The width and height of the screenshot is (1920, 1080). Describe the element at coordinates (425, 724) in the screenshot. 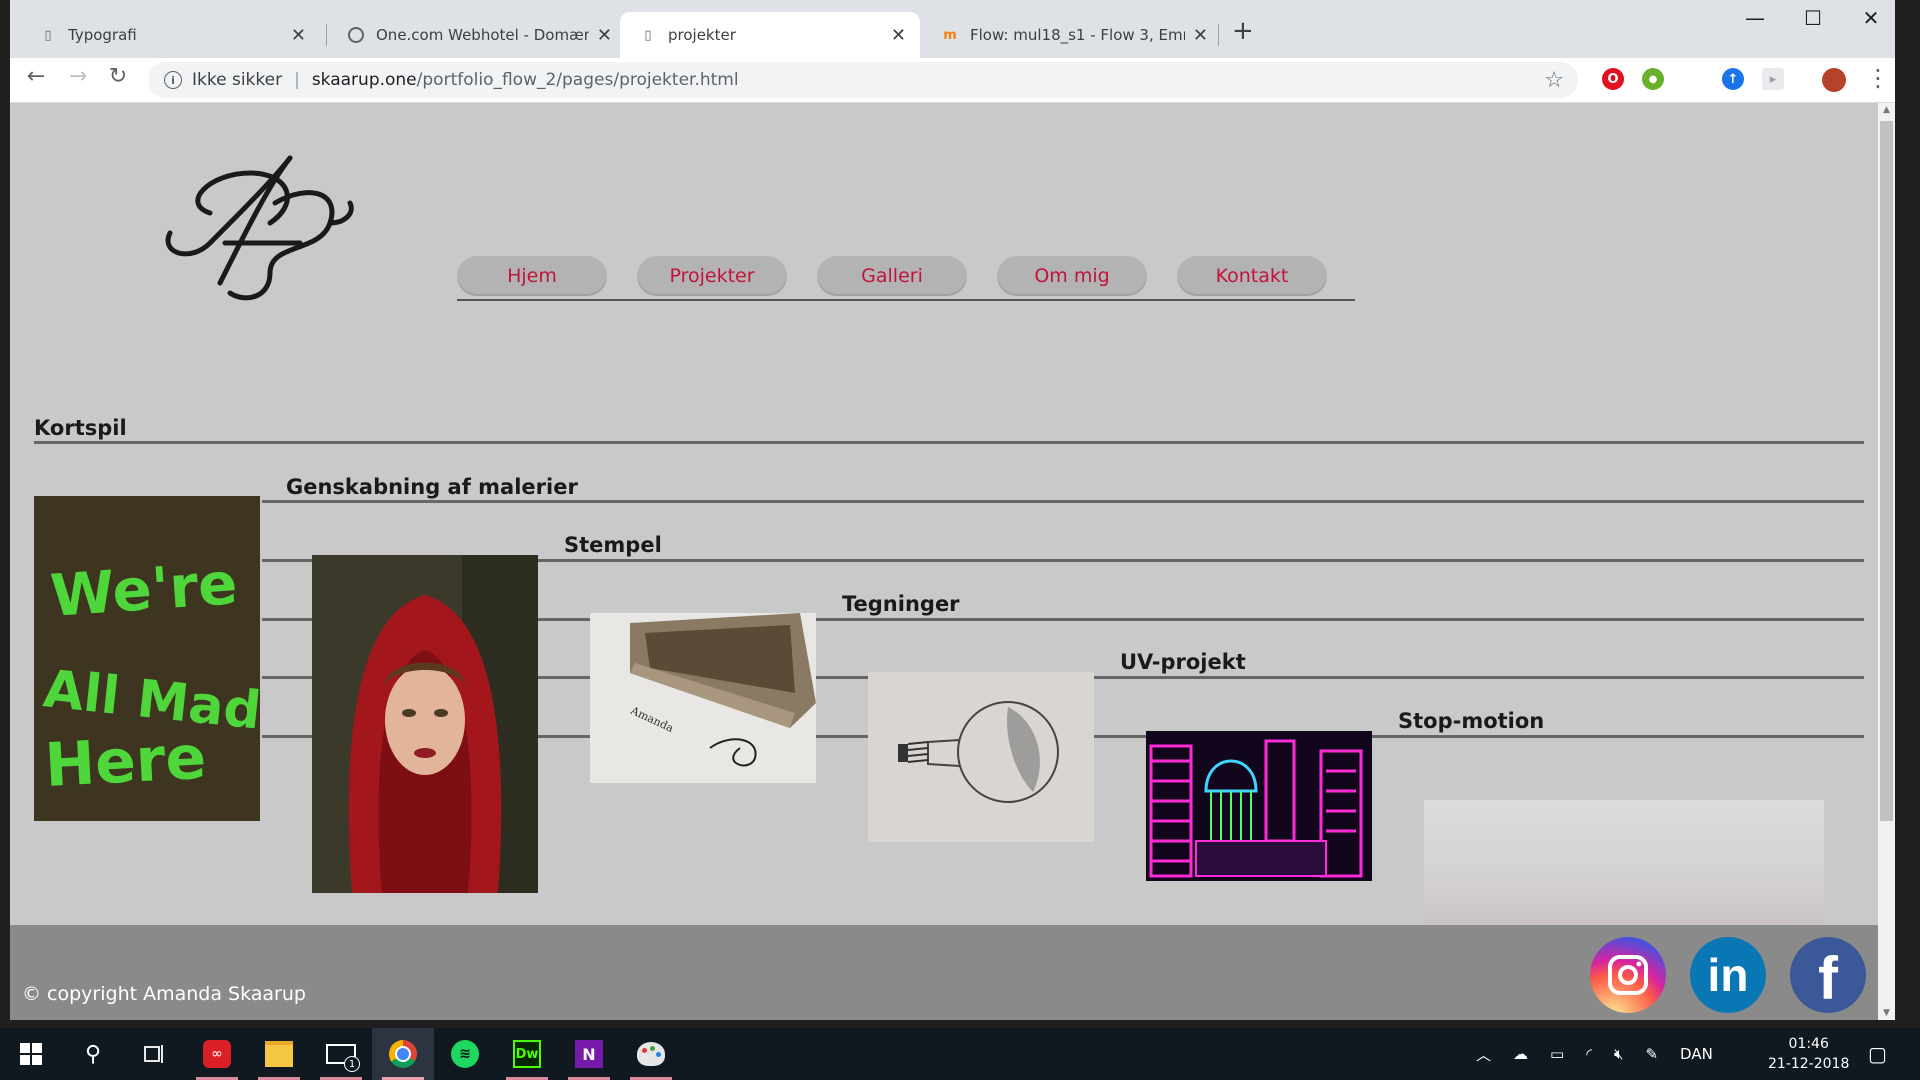

I see `project-image-genskabning` at that location.